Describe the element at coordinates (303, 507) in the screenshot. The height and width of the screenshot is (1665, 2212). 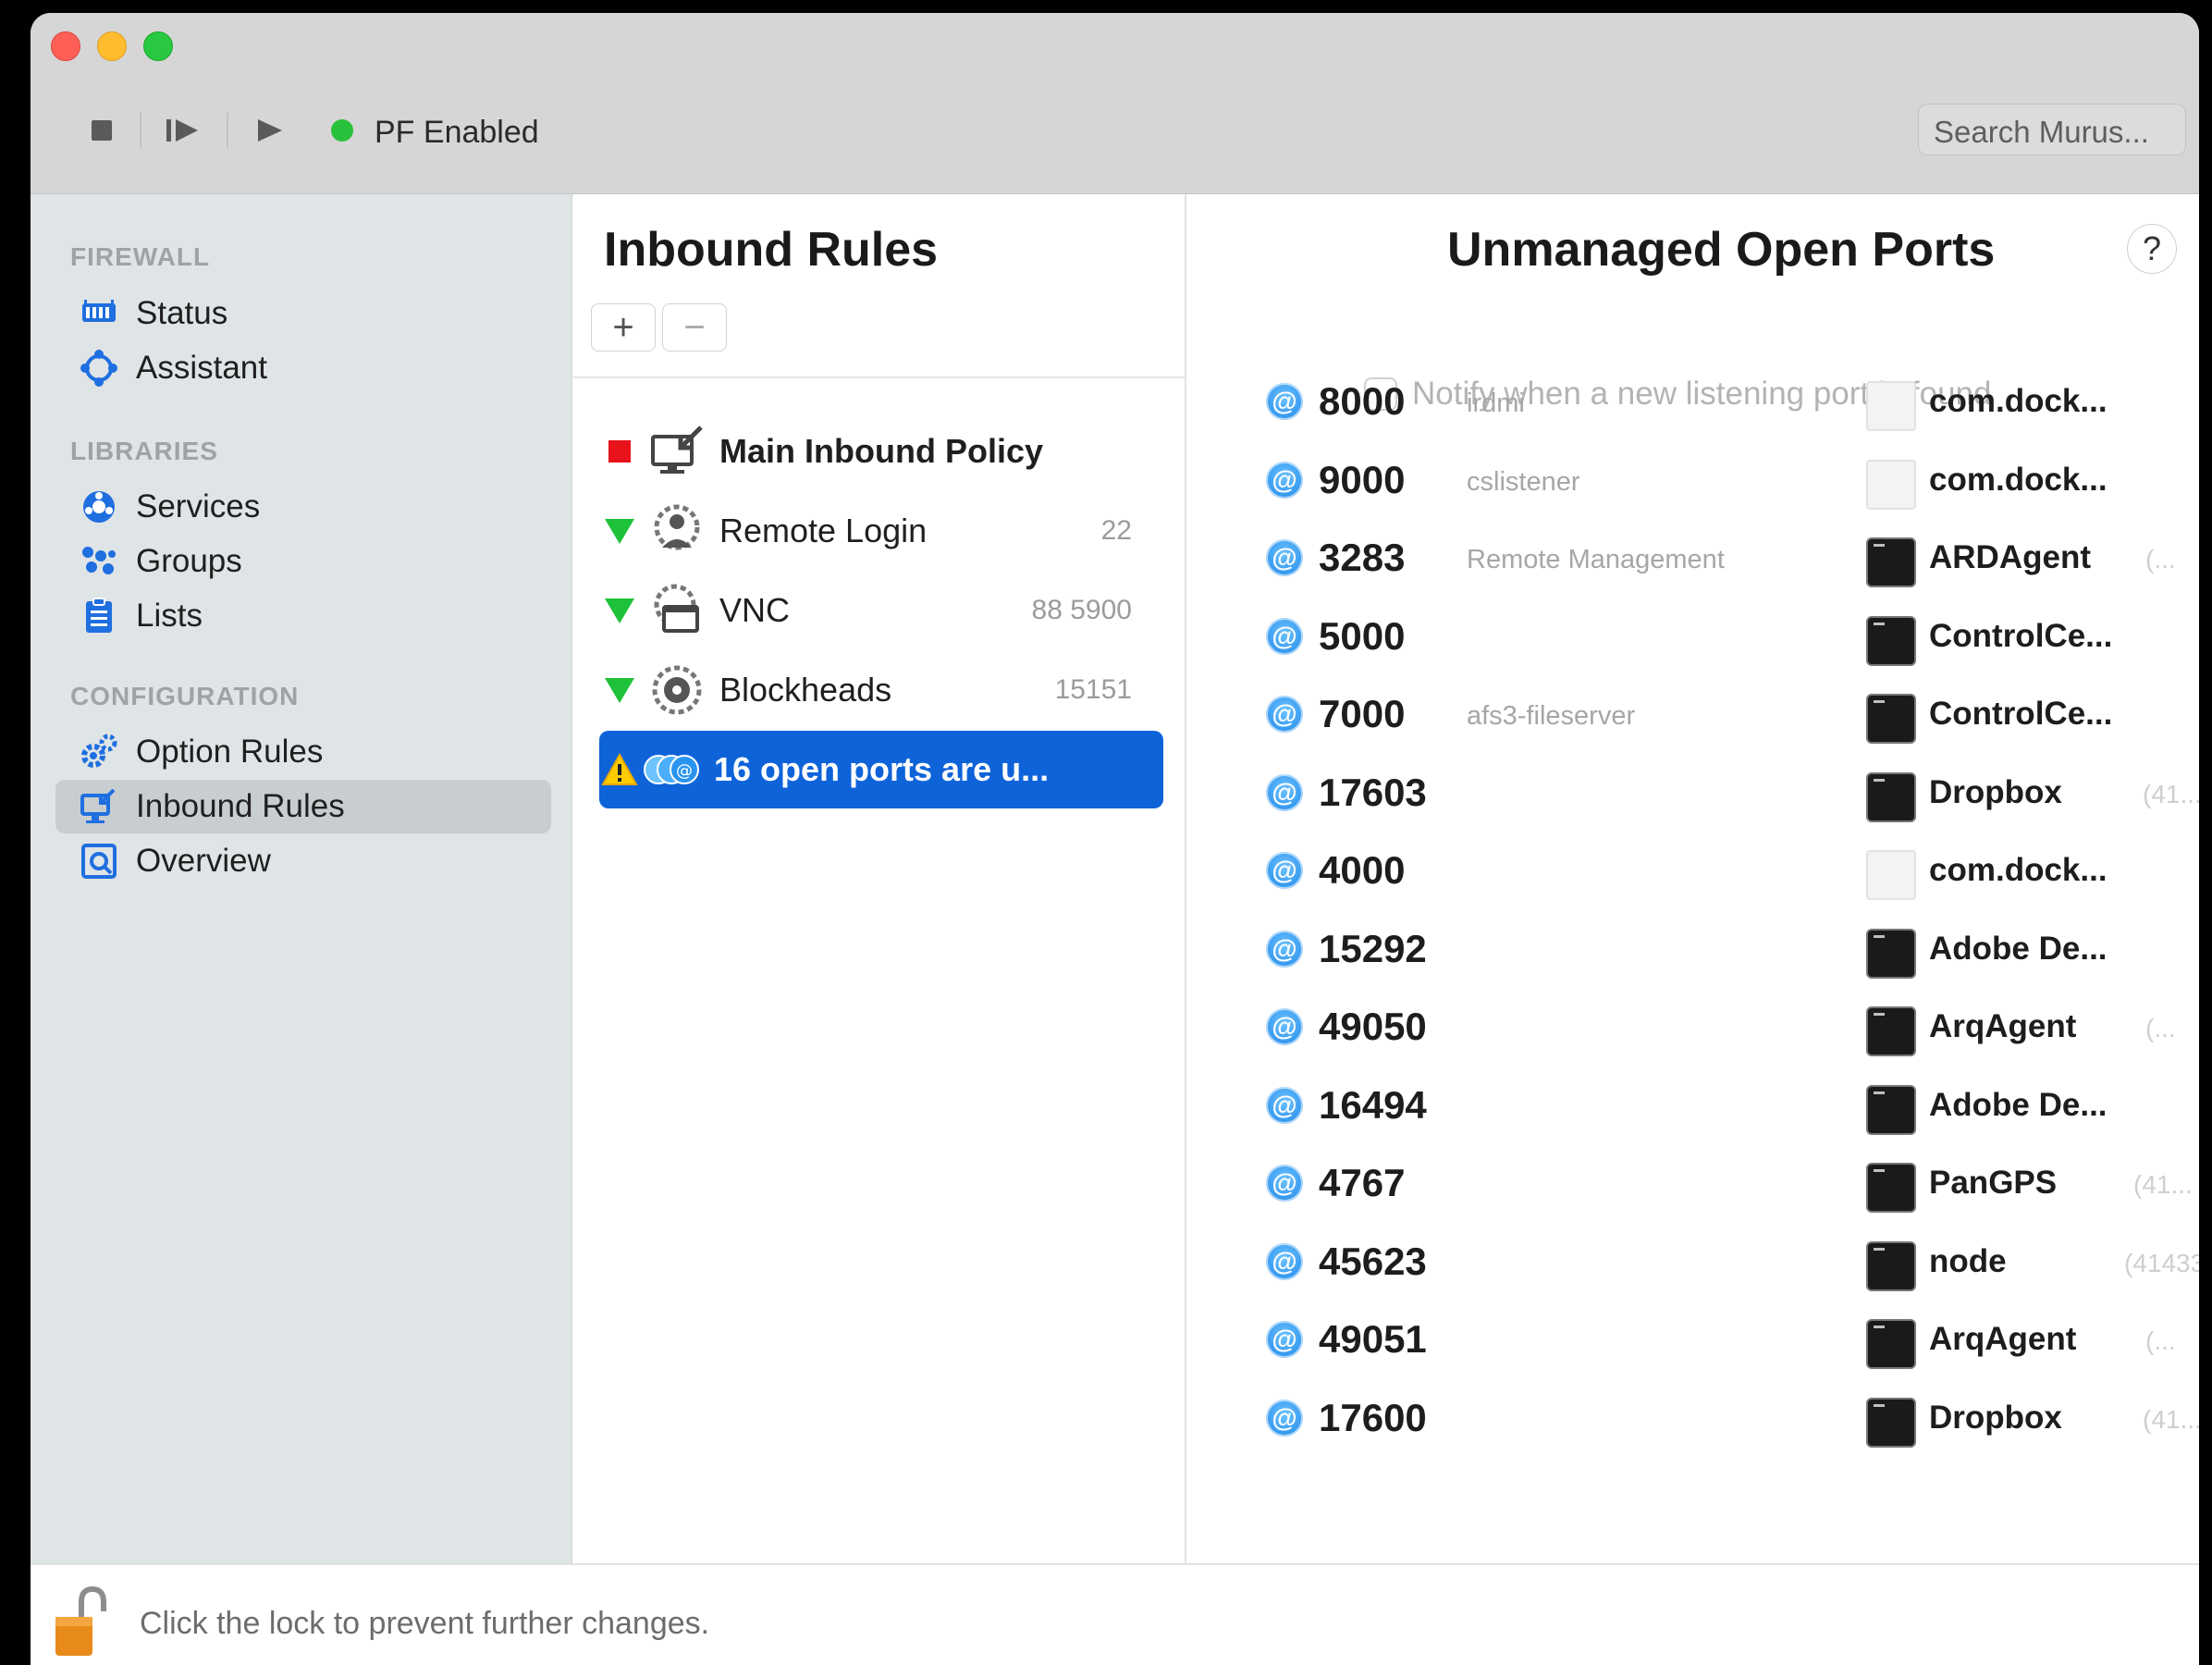
I see `sidebar-item-services: Services` at that location.